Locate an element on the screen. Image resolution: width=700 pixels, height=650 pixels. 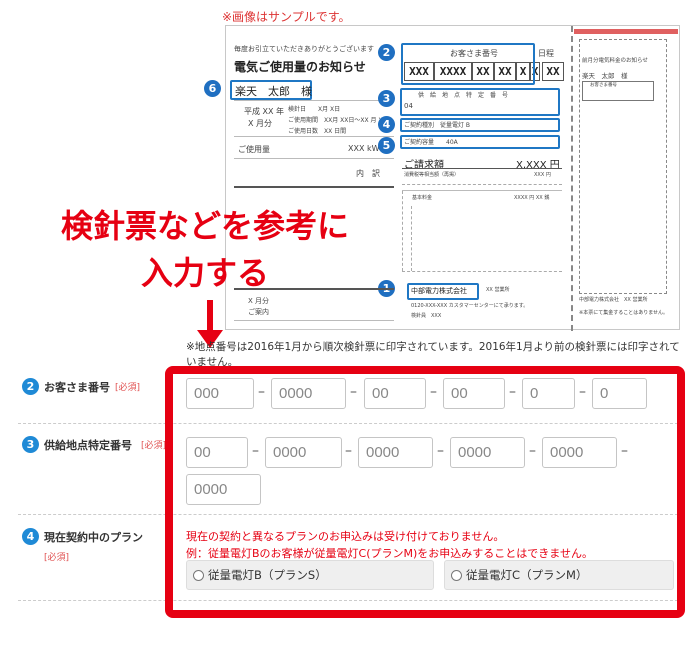
instruction-line-1: 検針票などを参考に is located at coordinates (204, 226).